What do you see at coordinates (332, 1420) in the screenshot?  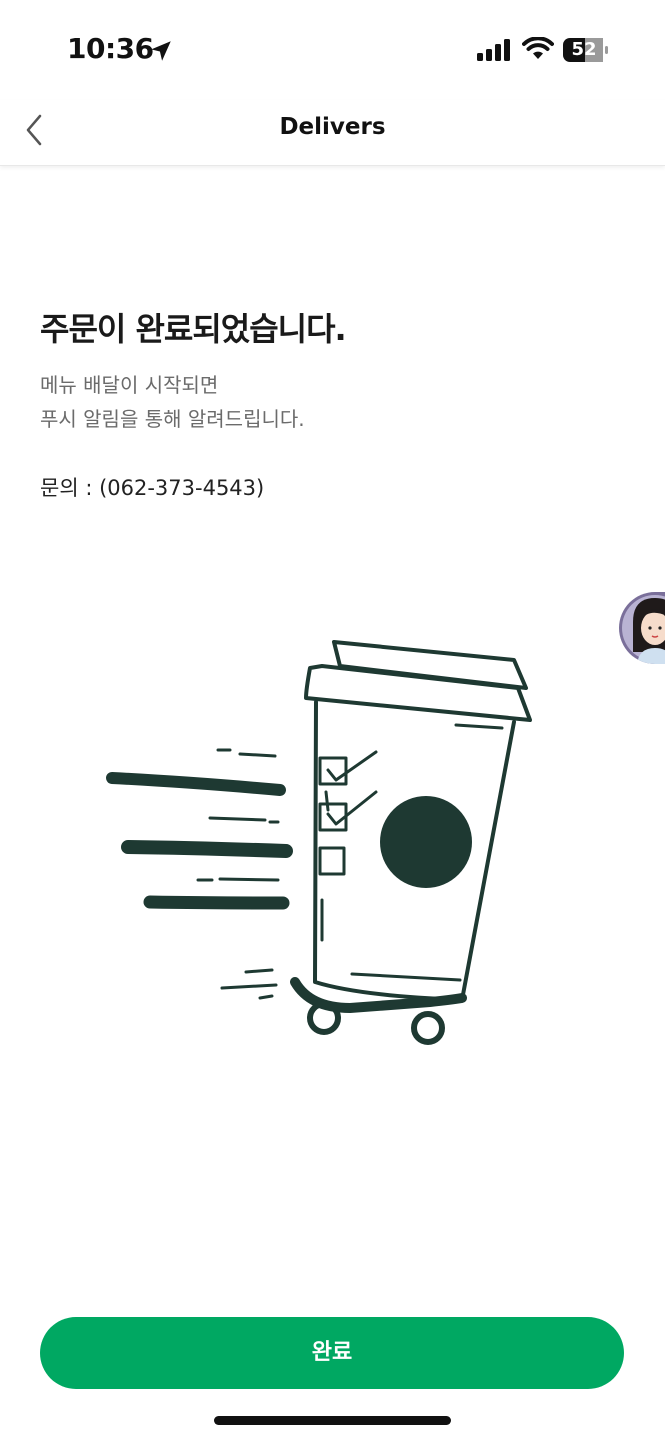 I see `home-indicator` at bounding box center [332, 1420].